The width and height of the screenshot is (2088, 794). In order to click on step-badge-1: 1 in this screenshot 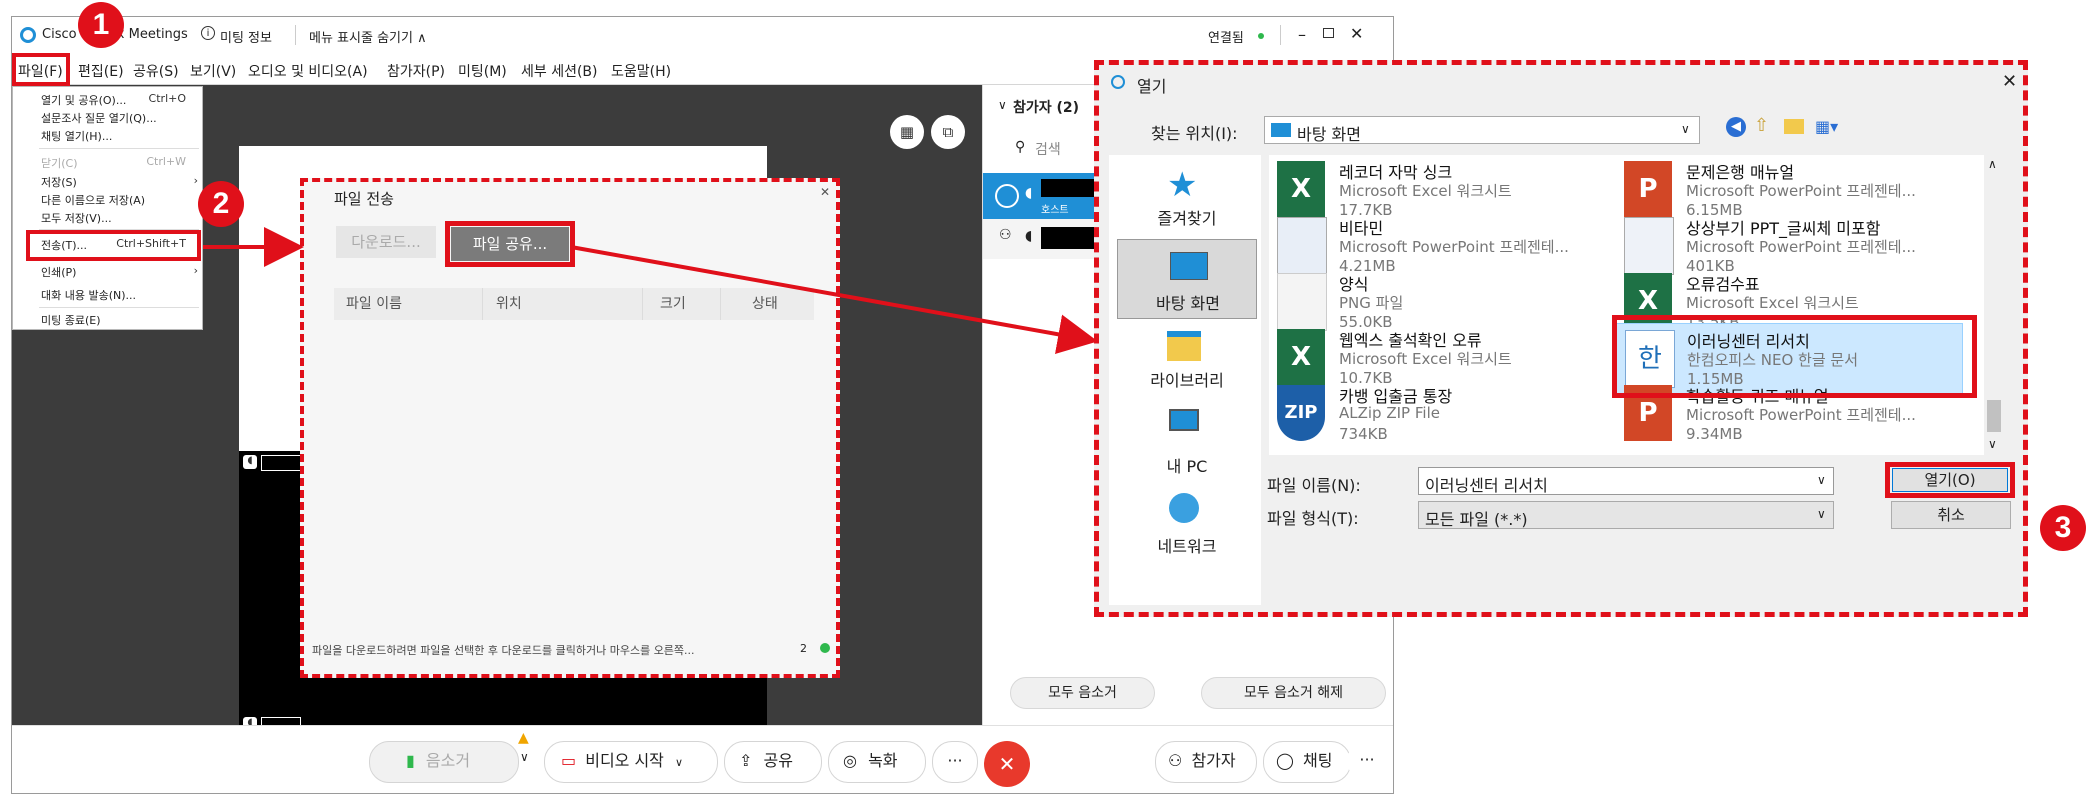, I will do `click(101, 25)`.